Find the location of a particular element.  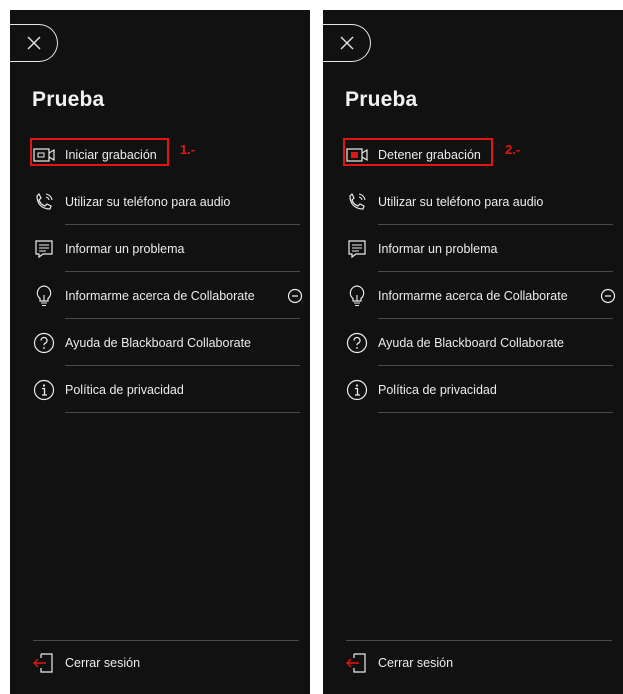

start-recording-item: Iniciar grabación 1.- is located at coordinates (165, 154).